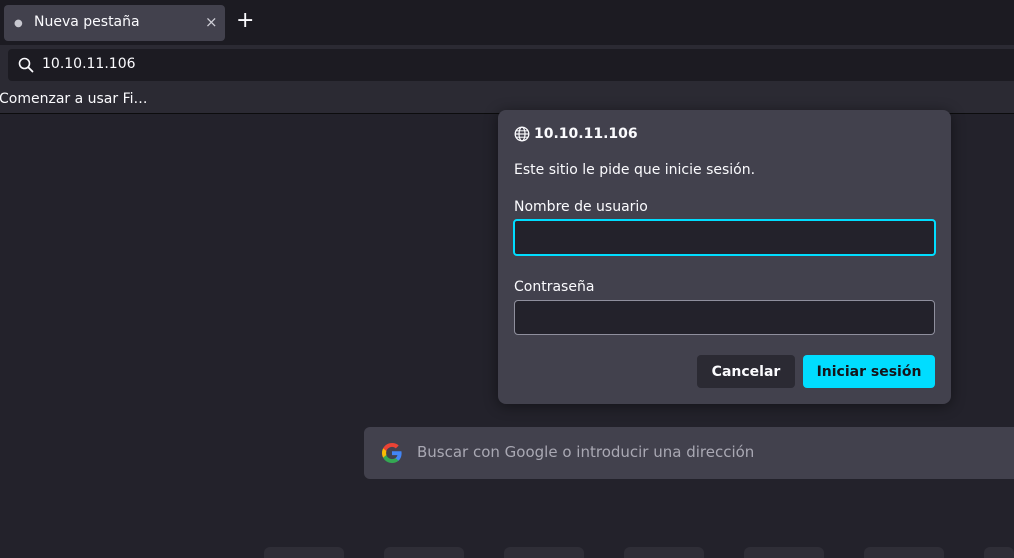  I want to click on tab-title: Nueva pestaña, so click(87, 22).